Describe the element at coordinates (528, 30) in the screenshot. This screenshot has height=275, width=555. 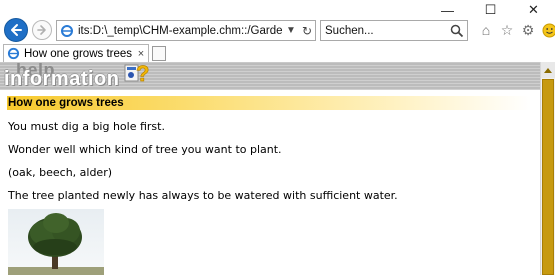
I see `gear-icon: ⚙` at that location.